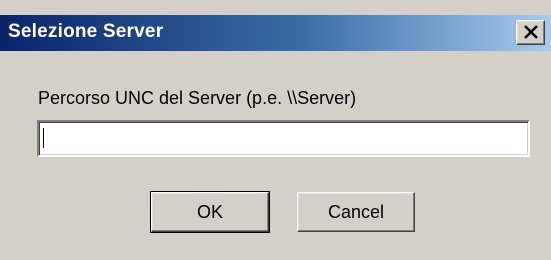 The height and width of the screenshot is (260, 551). What do you see at coordinates (275, 33) in the screenshot?
I see `title-bar: Selezione Server` at bounding box center [275, 33].